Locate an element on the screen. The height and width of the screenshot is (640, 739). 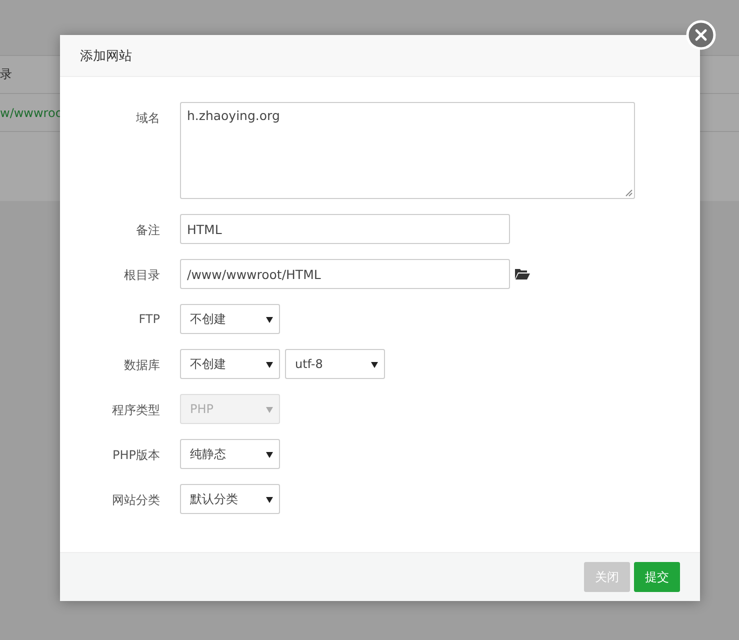
resize-grip-icon is located at coordinates (629, 193).